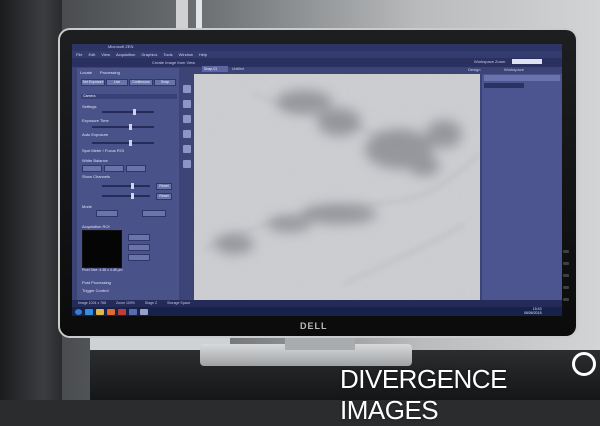 This screenshot has height=426, width=600. I want to click on tab-image-snap: Snap-01, so click(215, 69).